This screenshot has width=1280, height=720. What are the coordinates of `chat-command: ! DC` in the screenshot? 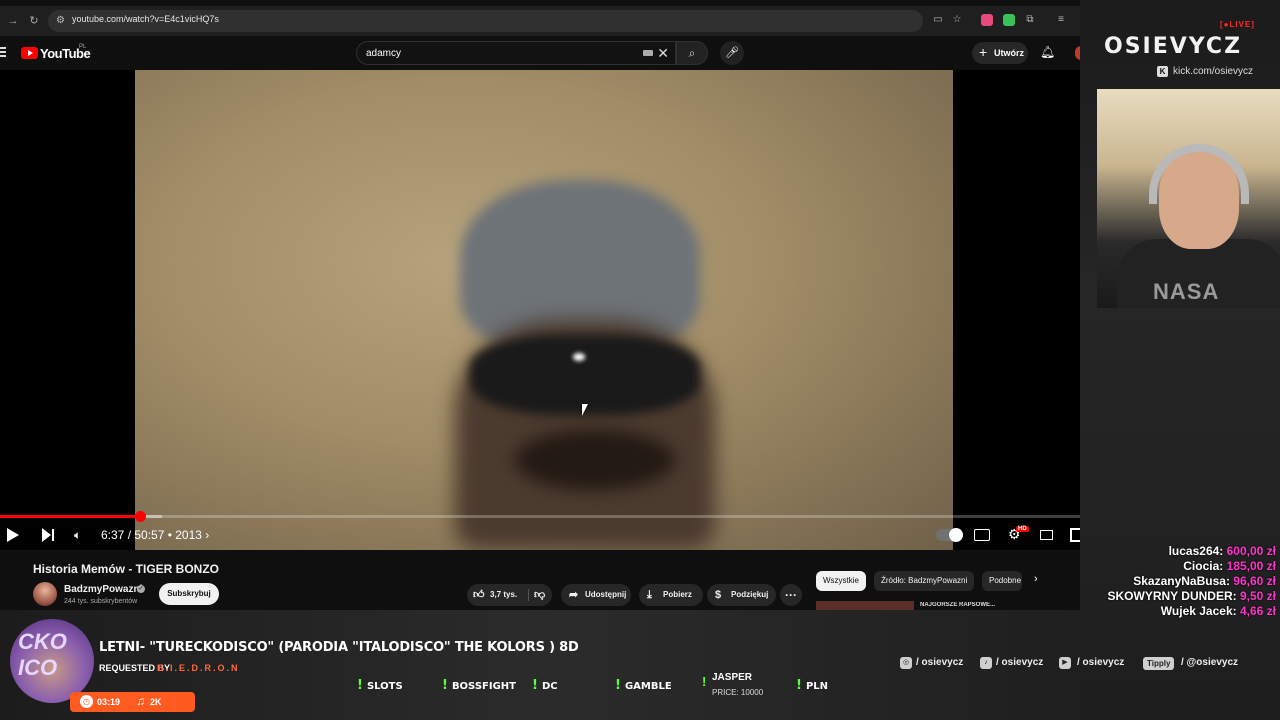 It's located at (545, 685).